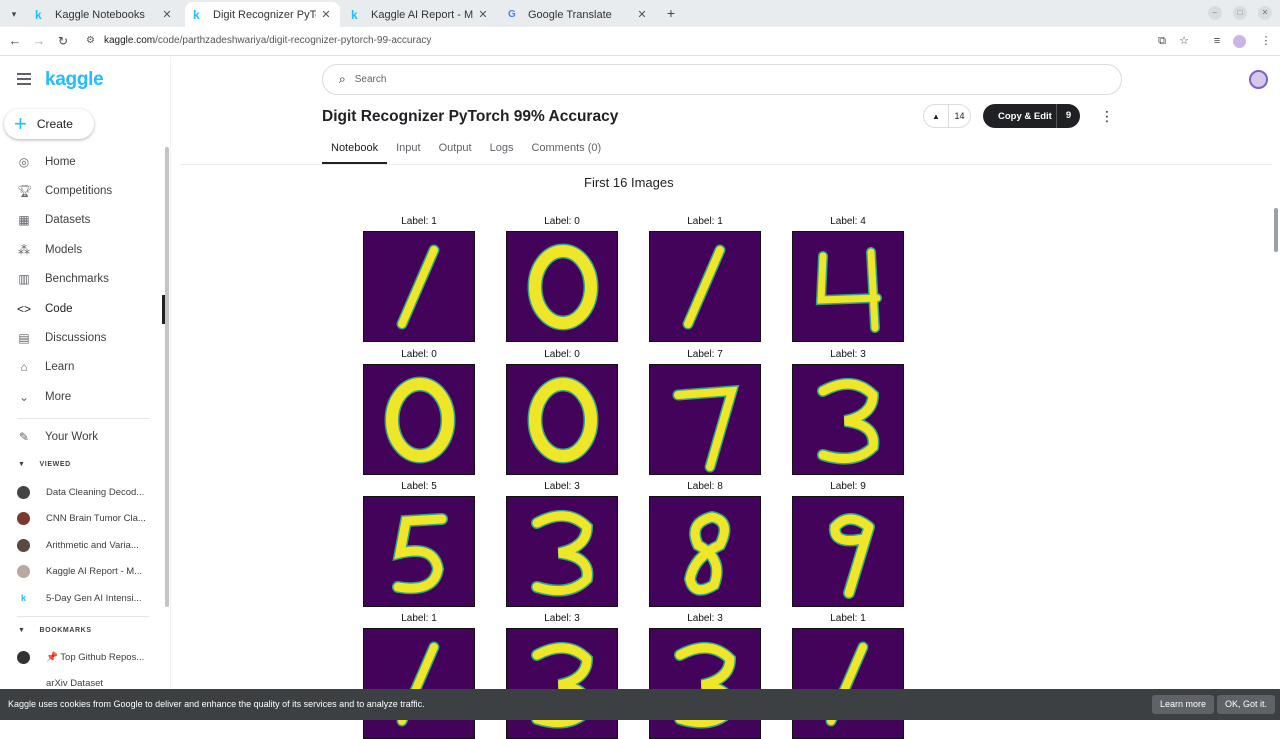 The height and width of the screenshot is (739, 1280). I want to click on close-window-icon: ✕, so click(1265, 13).